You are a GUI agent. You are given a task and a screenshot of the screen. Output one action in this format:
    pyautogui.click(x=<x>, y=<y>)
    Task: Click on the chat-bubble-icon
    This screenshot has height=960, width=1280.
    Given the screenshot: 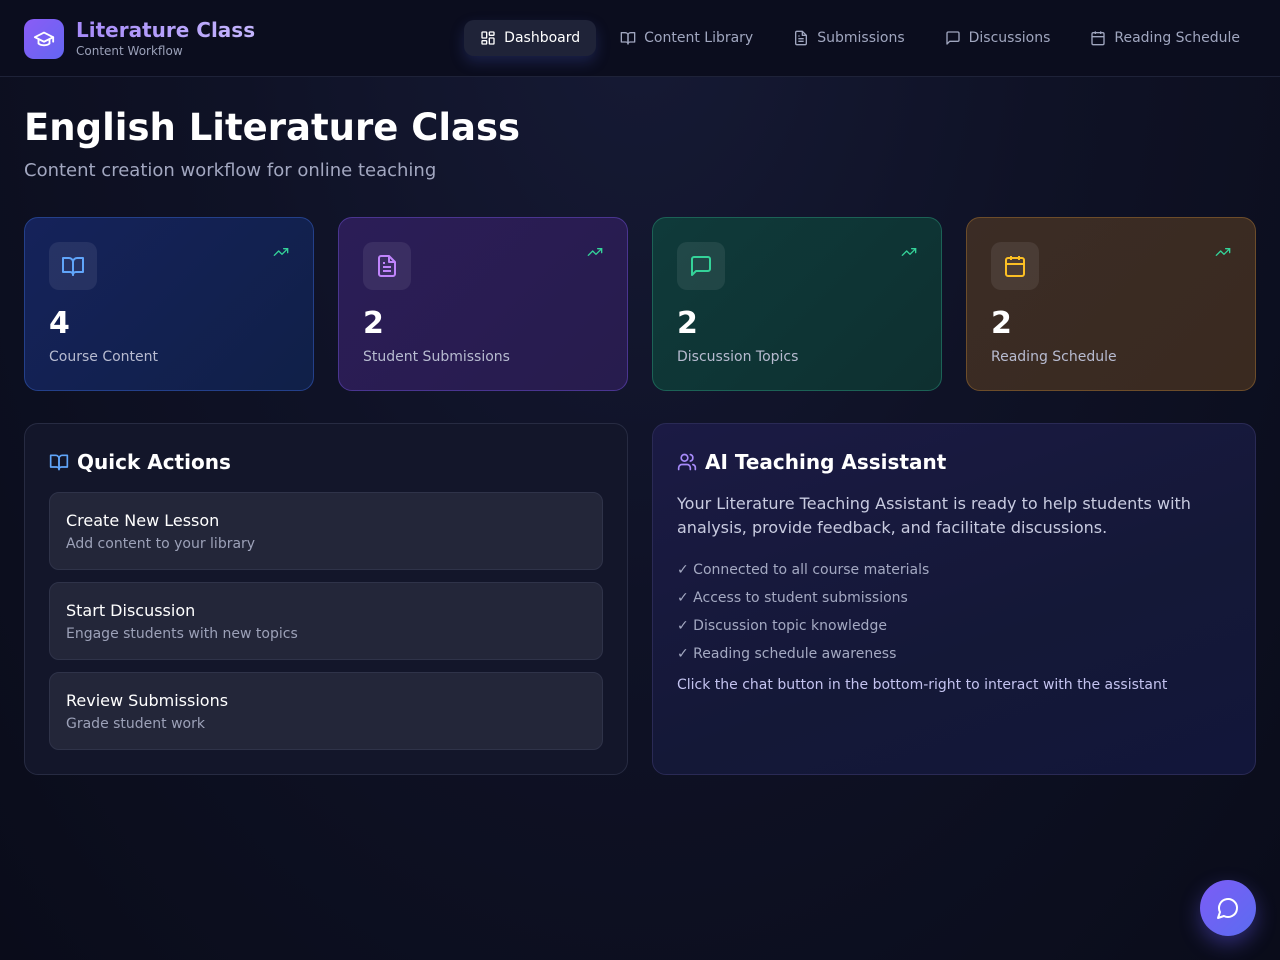 What is the action you would take?
    pyautogui.click(x=1227, y=908)
    